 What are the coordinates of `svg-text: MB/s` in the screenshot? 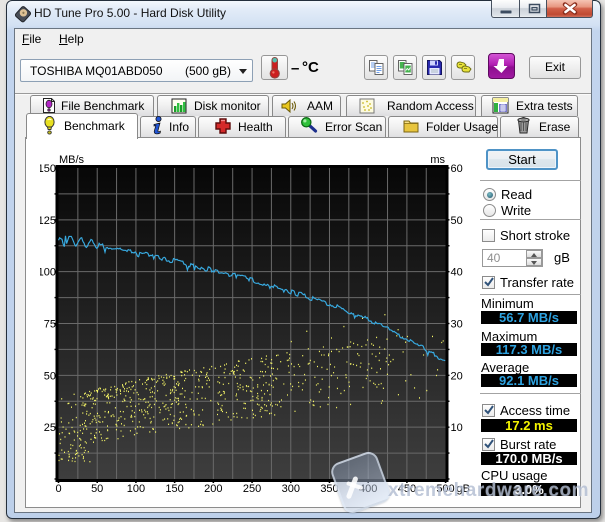 It's located at (72, 160).